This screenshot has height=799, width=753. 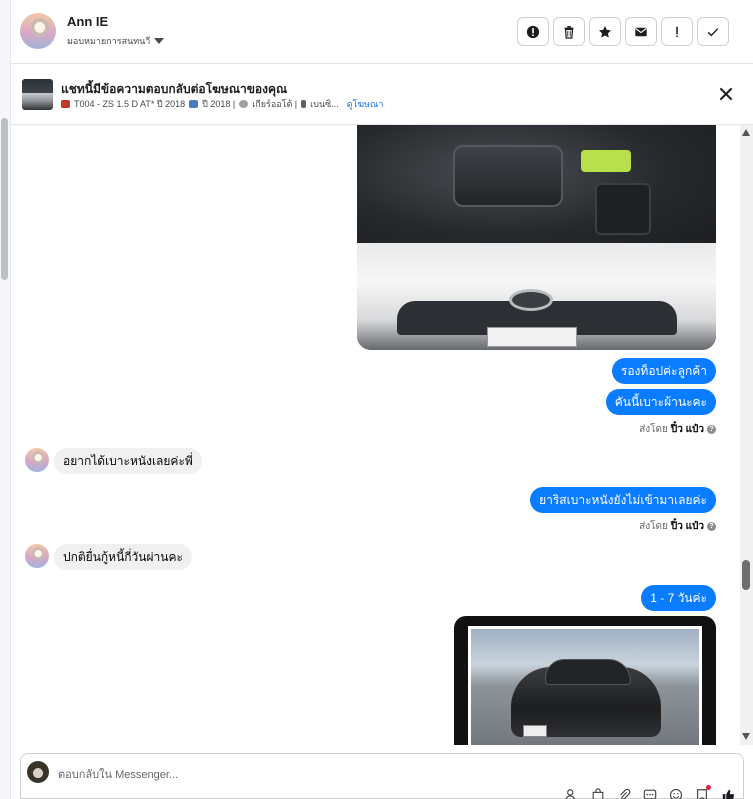 I want to click on outgoing-message: คันนี้เบาะผ้านะคะ, so click(x=660, y=402).